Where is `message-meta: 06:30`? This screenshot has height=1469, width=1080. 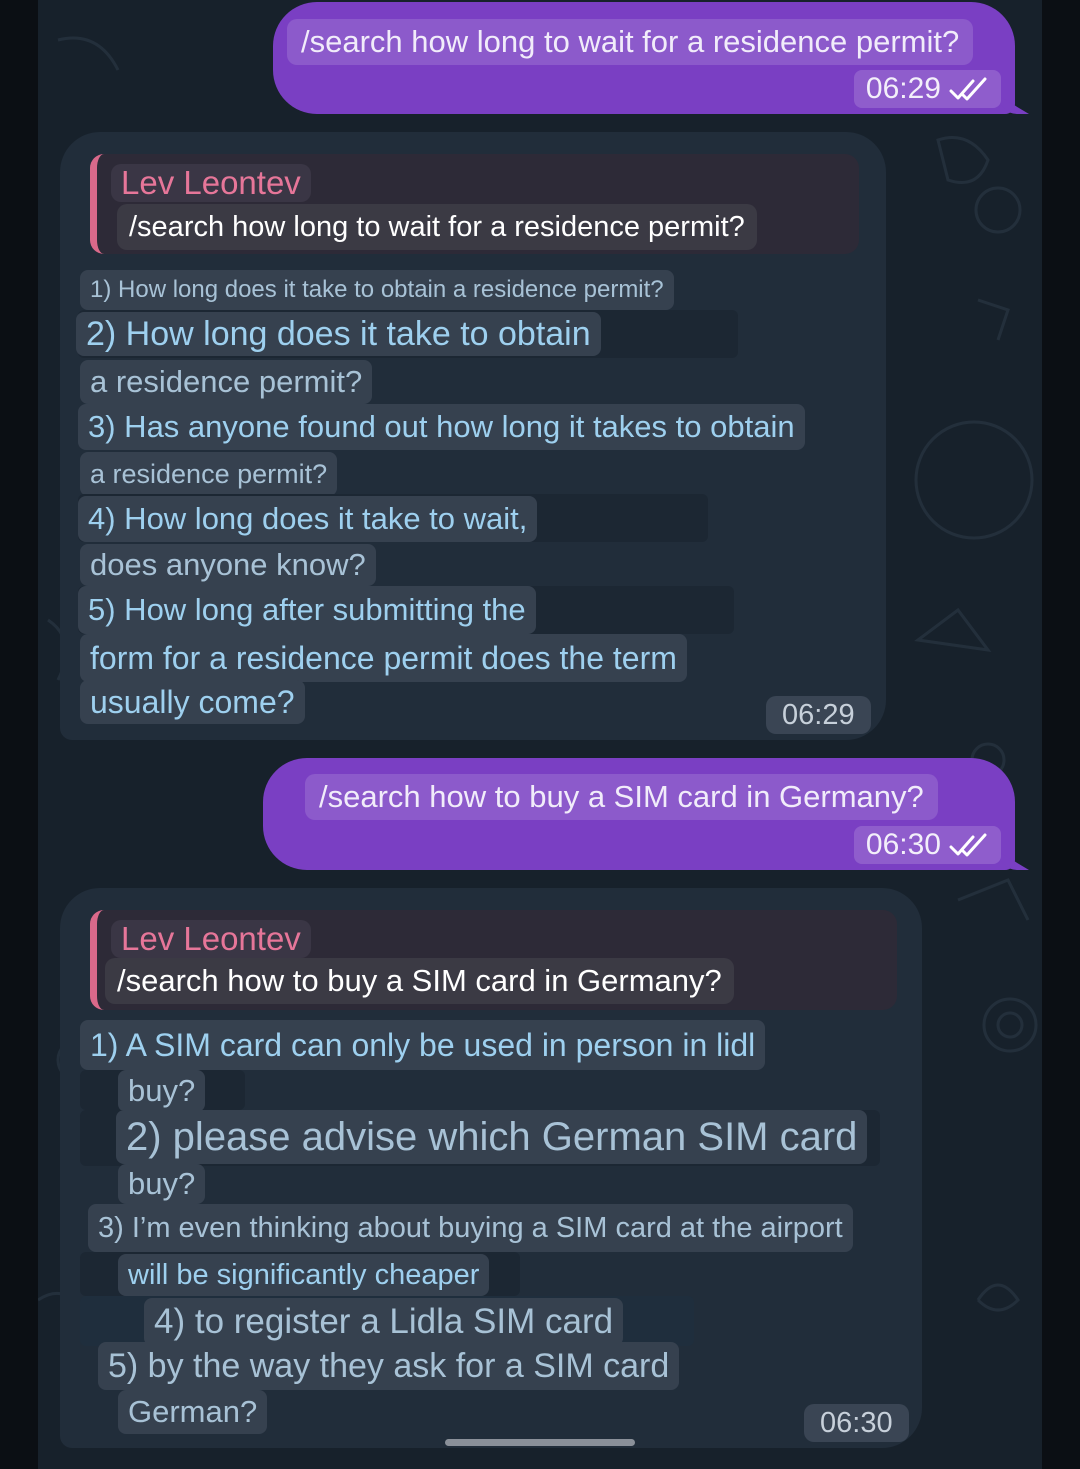 message-meta: 06:30 is located at coordinates (927, 845).